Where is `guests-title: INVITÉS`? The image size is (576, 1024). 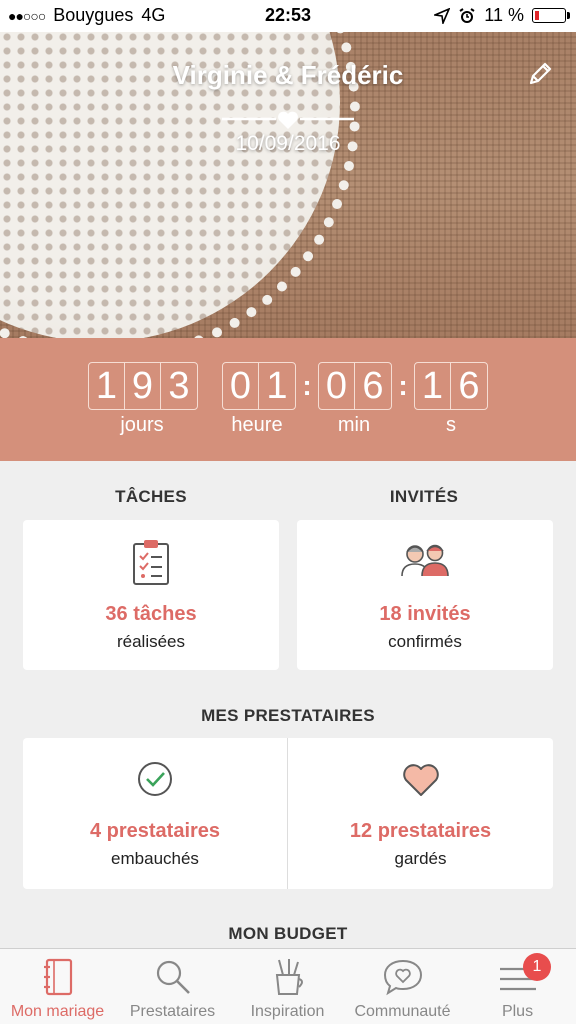
guests-title: INVITÉS is located at coordinates (424, 496).